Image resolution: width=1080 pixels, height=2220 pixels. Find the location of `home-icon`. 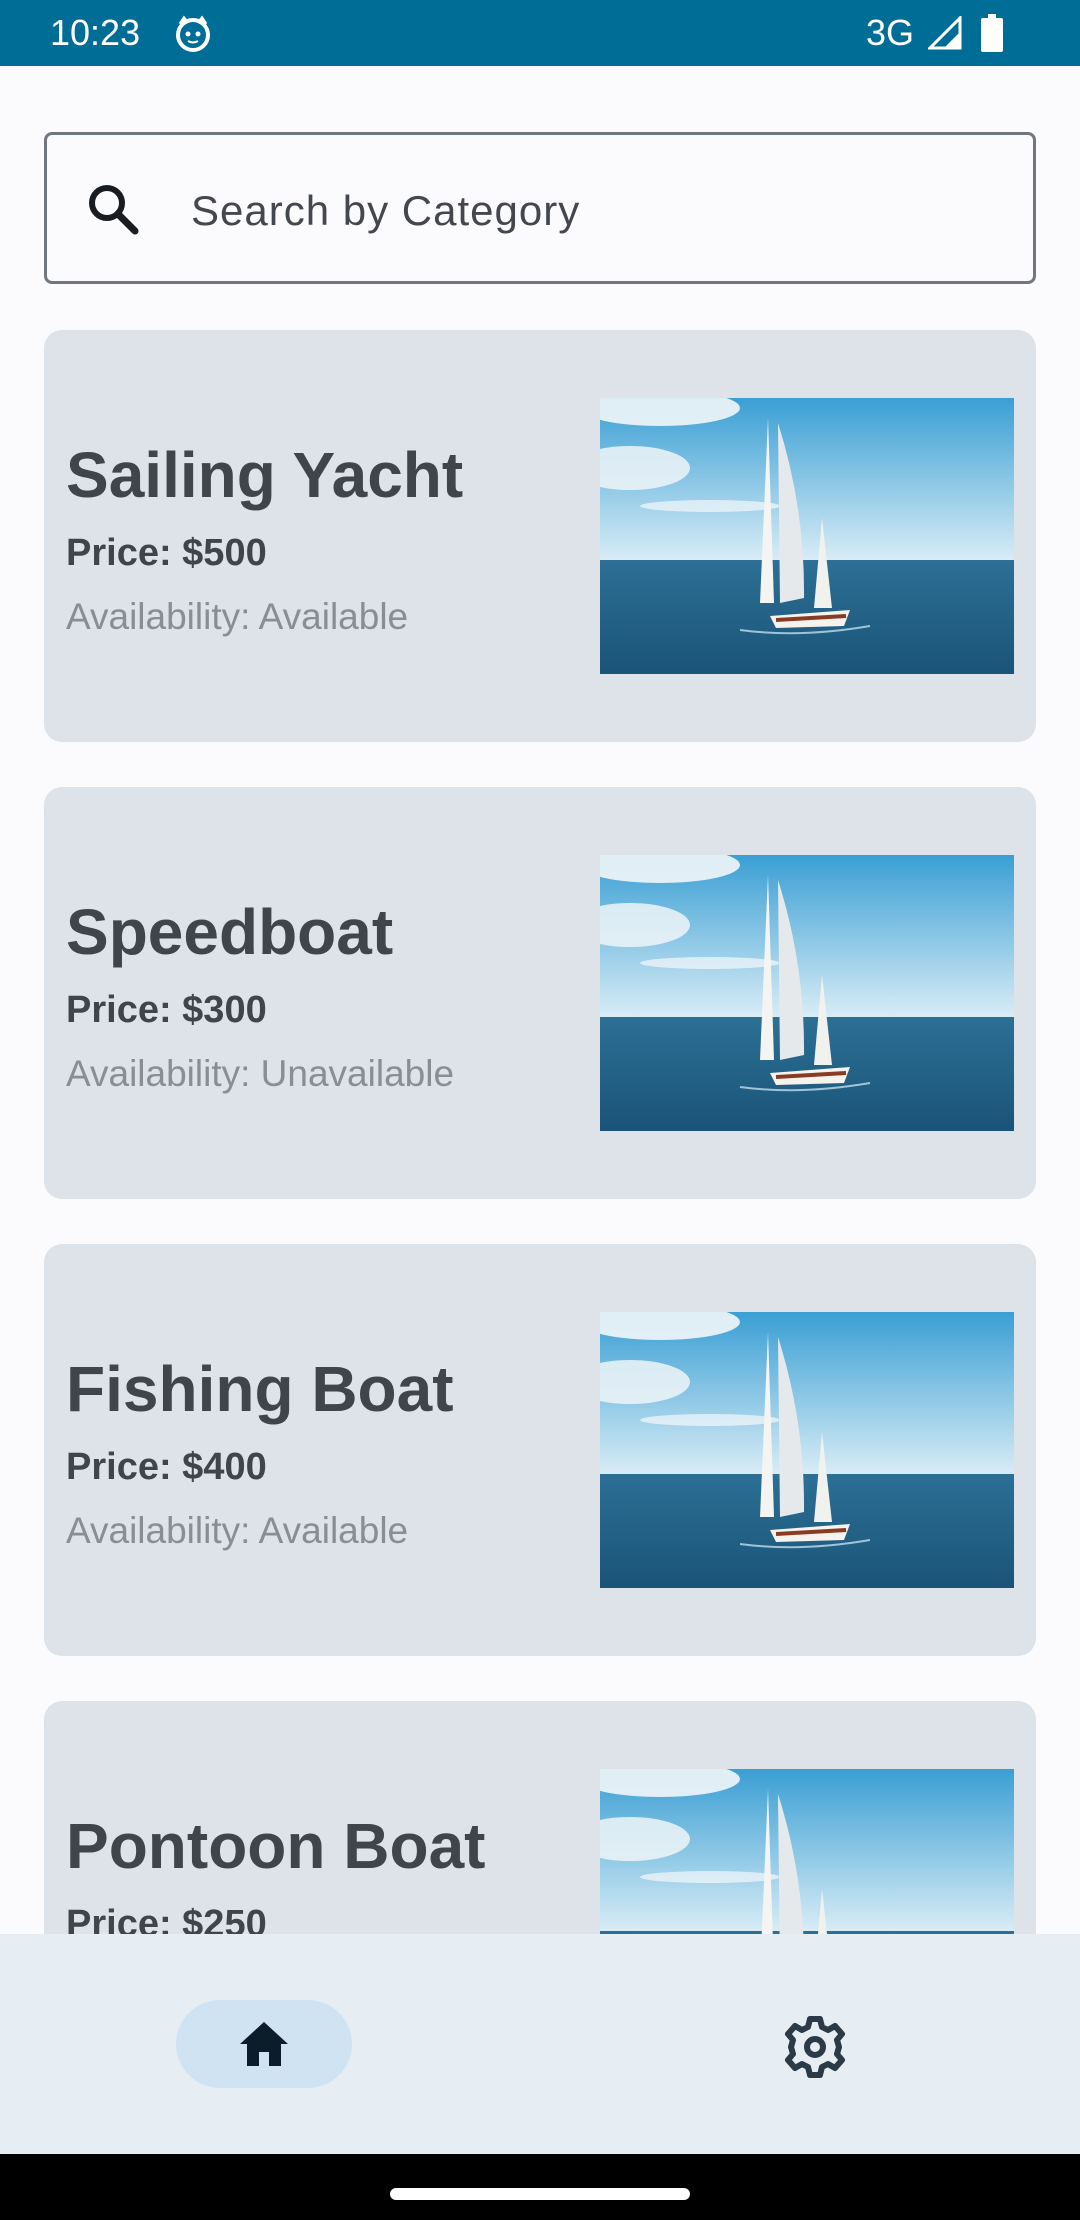

home-icon is located at coordinates (264, 2044).